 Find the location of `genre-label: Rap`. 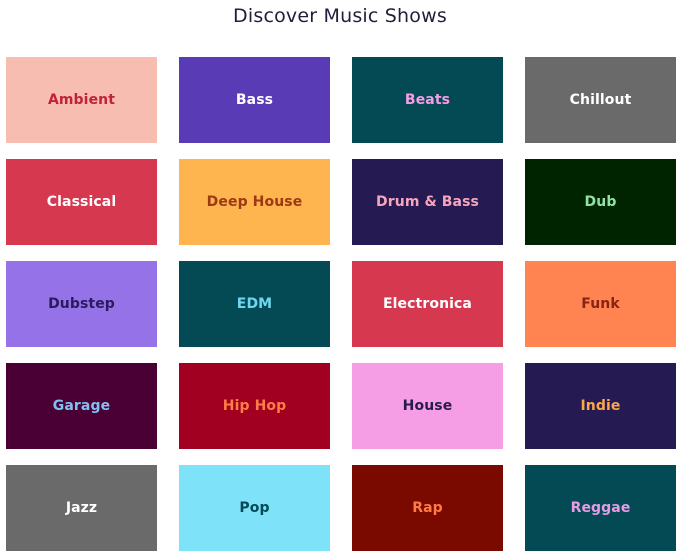

genre-label: Rap is located at coordinates (427, 508).